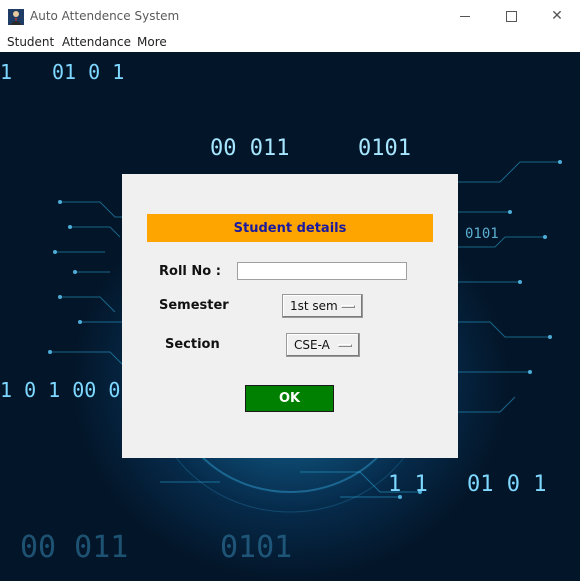  I want to click on section-dropdown: CSE-A, so click(323, 345).